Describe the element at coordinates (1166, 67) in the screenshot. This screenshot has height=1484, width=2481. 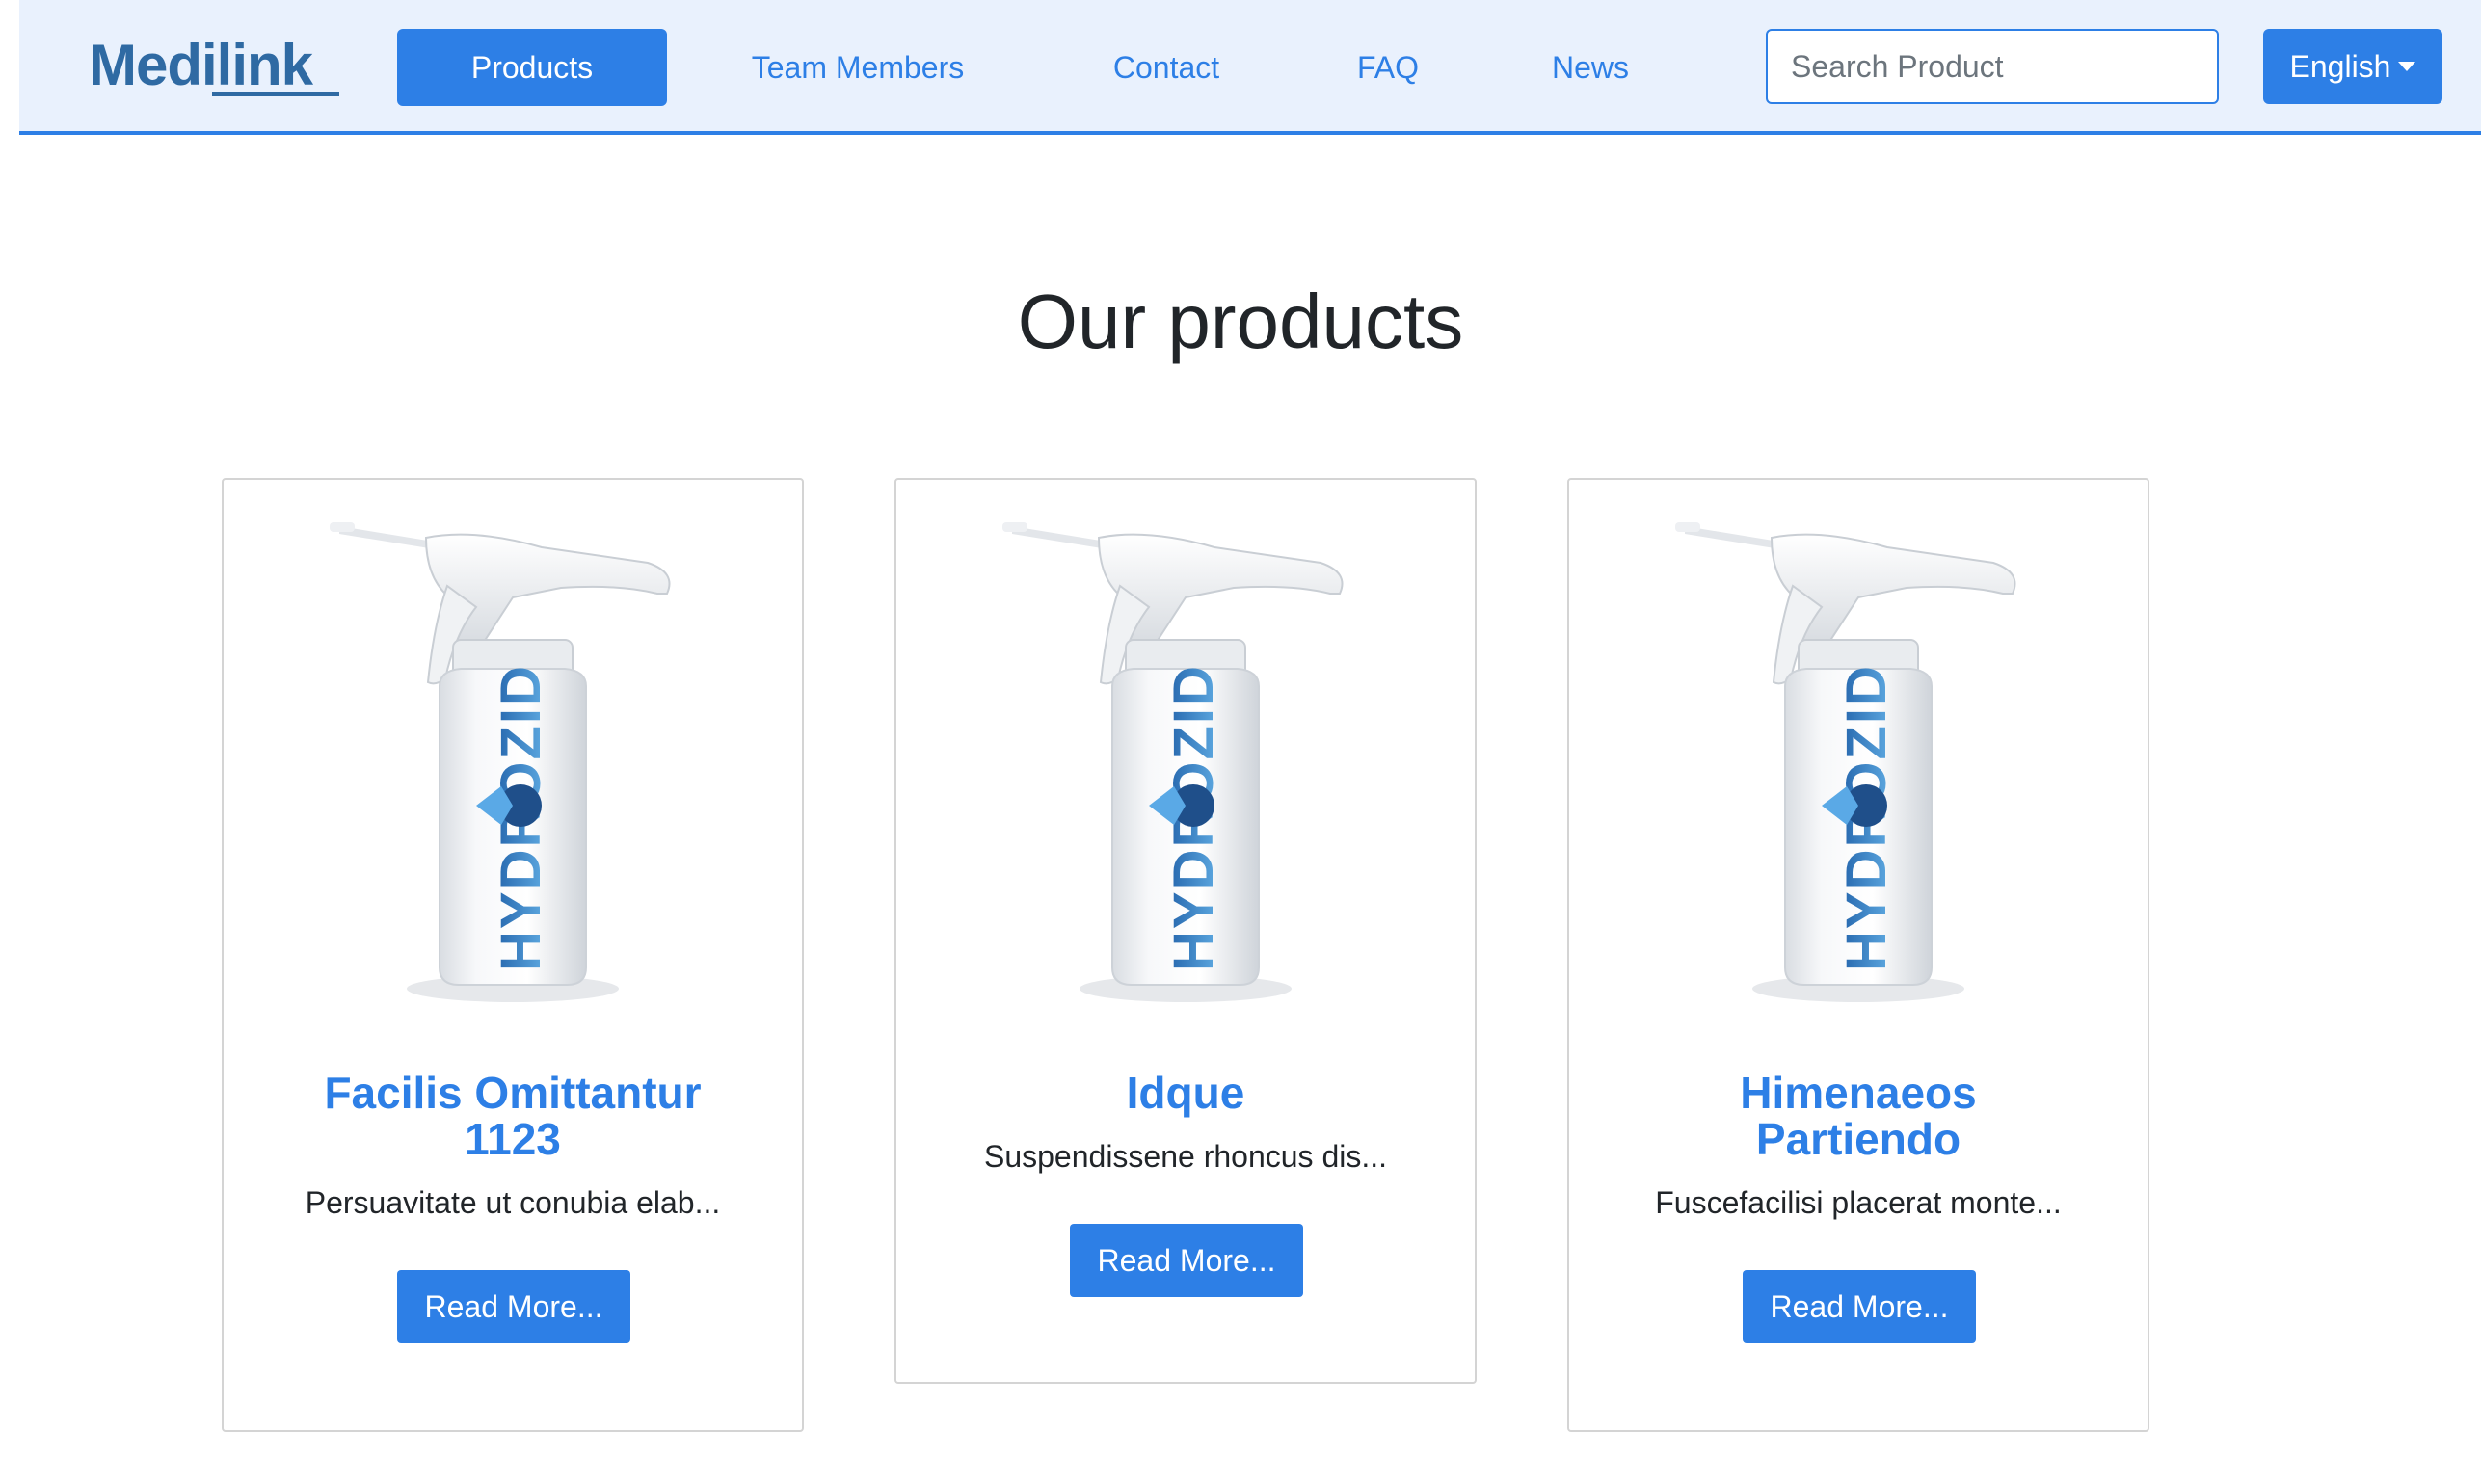
I see `nav-contact: Contact` at that location.